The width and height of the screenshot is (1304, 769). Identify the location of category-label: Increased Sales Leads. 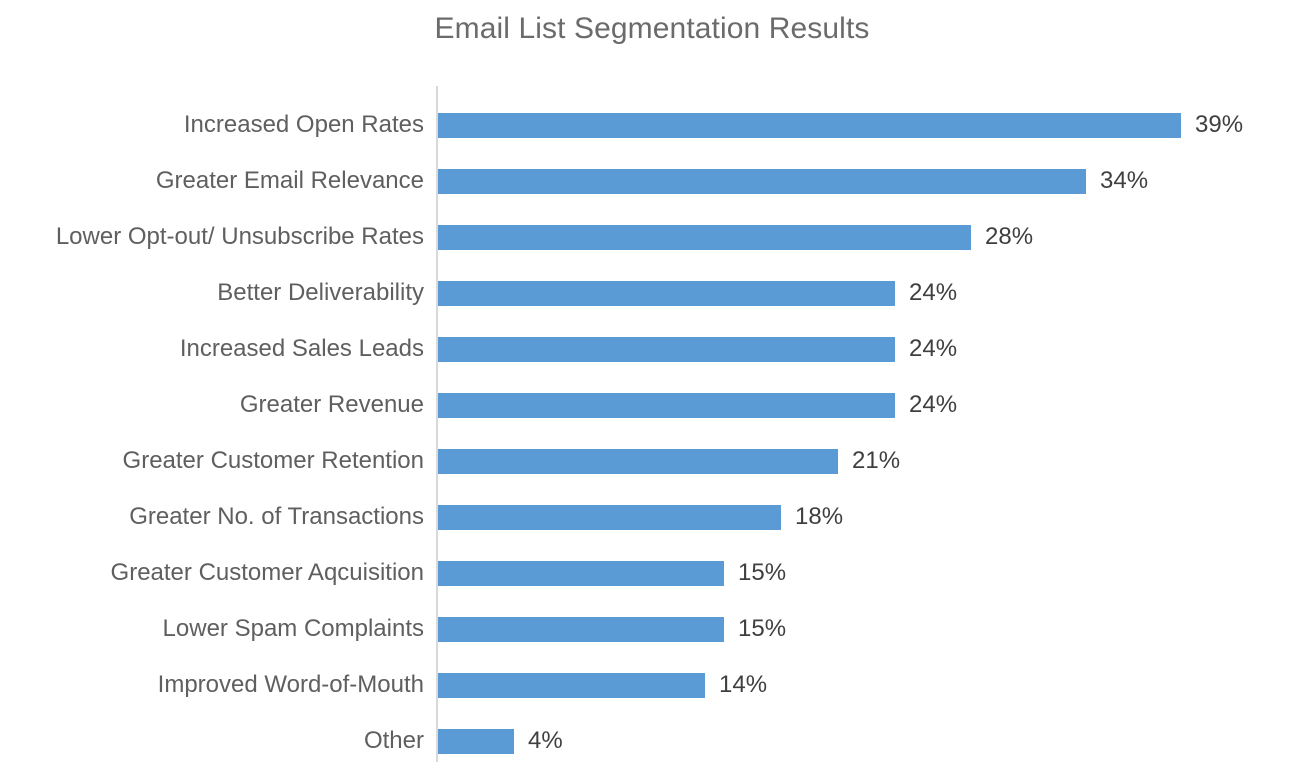
(301, 348).